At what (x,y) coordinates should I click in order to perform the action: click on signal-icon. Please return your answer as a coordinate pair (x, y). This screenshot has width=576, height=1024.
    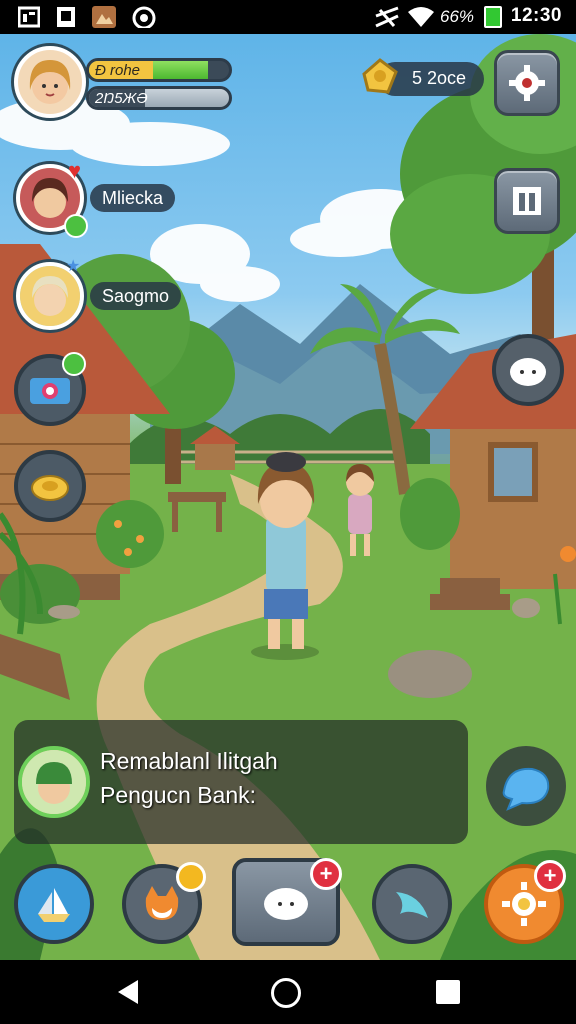
    Looking at the image, I should click on (387, 17).